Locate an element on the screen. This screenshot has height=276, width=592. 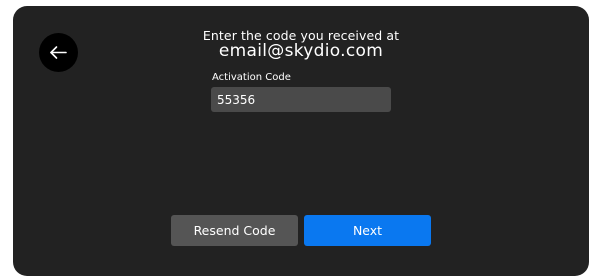
activation-code-label: Activation Code is located at coordinates (251, 77).